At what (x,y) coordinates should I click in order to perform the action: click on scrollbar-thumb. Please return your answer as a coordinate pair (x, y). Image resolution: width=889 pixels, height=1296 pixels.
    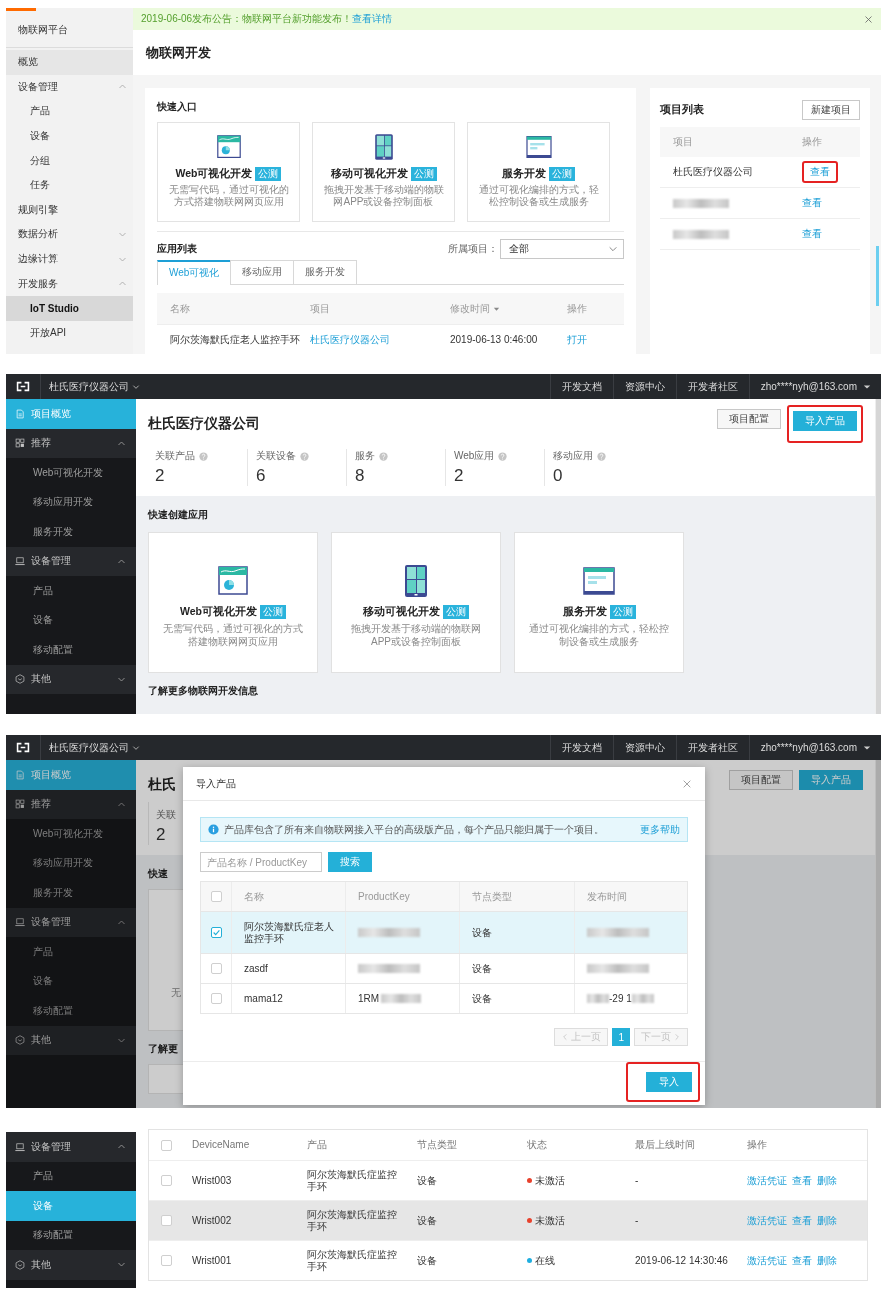
    Looking at the image, I should click on (877, 276).